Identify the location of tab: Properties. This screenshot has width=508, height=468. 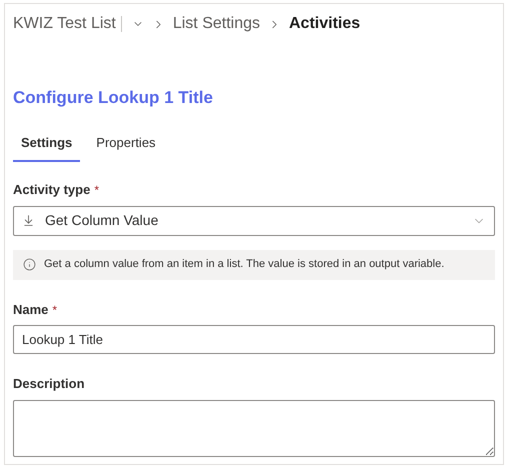
(126, 145).